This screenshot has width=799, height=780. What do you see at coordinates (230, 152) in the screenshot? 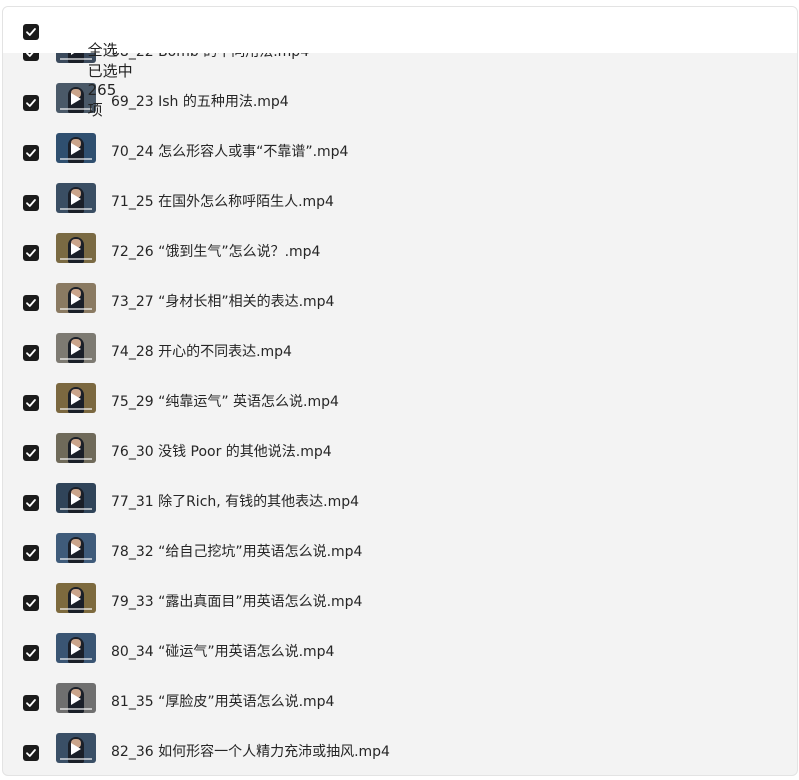
I see `file-name: 70_24 怎么形容人或事“不靠谱”.mp4` at bounding box center [230, 152].